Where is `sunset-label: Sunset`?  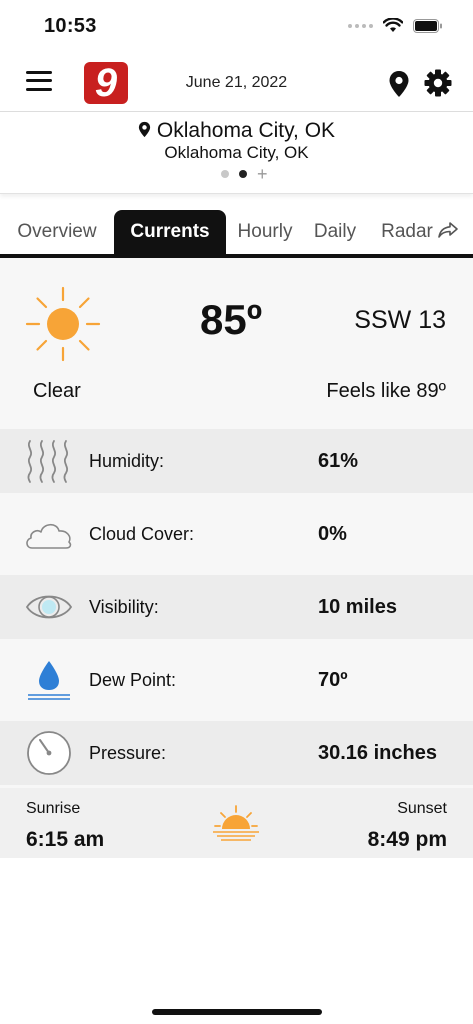 sunset-label: Sunset is located at coordinates (422, 808).